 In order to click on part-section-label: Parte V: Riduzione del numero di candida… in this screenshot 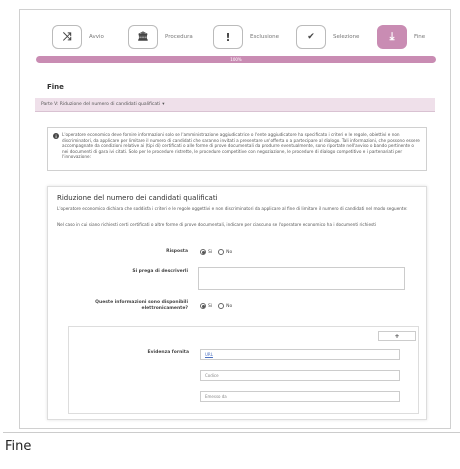, I will do `click(101, 104)`.